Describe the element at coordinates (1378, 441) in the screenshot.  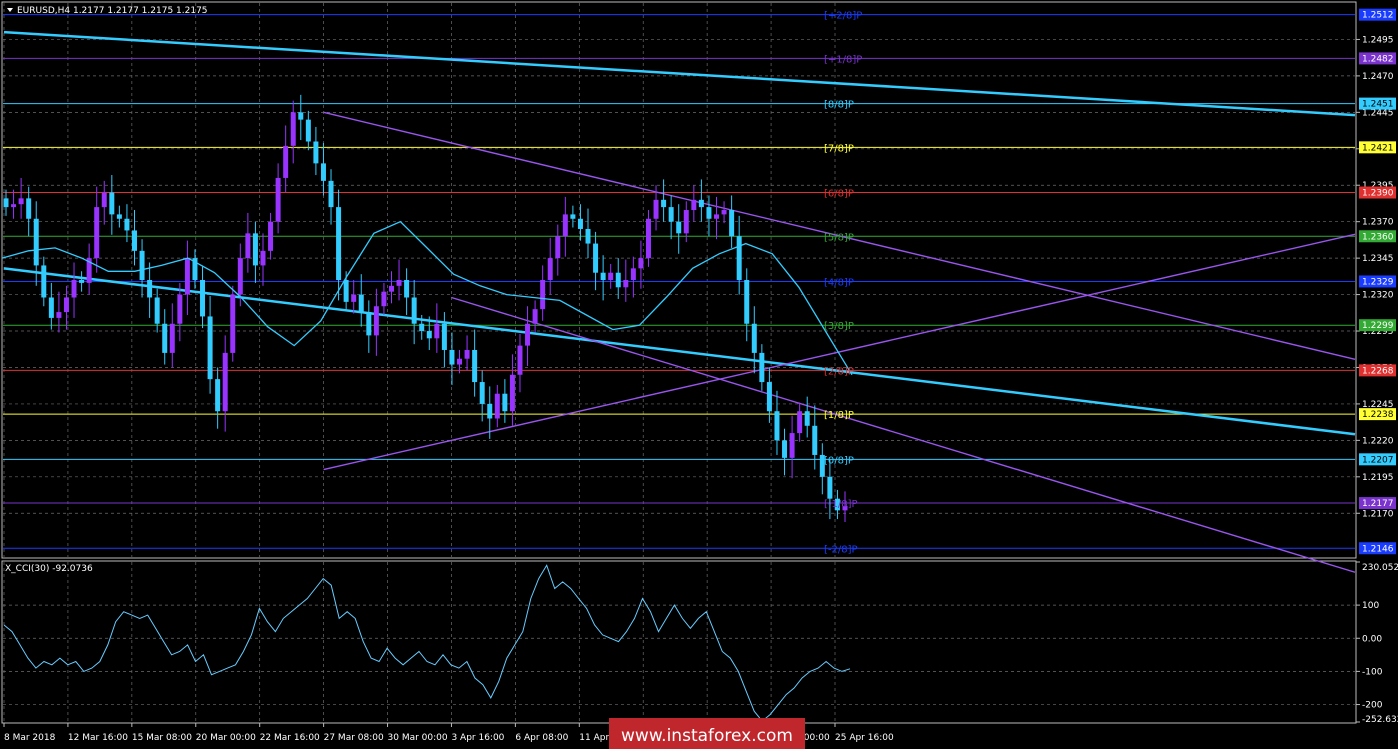
I see `price-tick-label: 1.2220` at that location.